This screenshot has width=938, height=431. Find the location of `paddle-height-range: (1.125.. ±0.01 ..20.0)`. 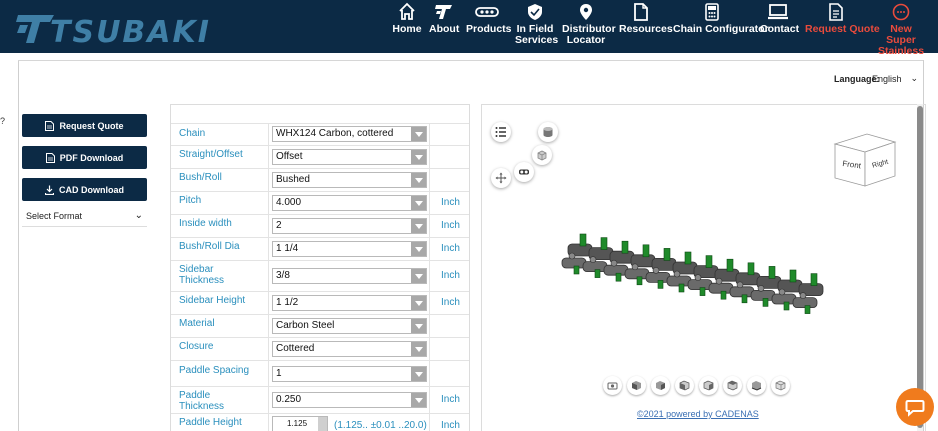

paddle-height-range: (1.125.. ±0.01 ..20.0) is located at coordinates (380, 425).